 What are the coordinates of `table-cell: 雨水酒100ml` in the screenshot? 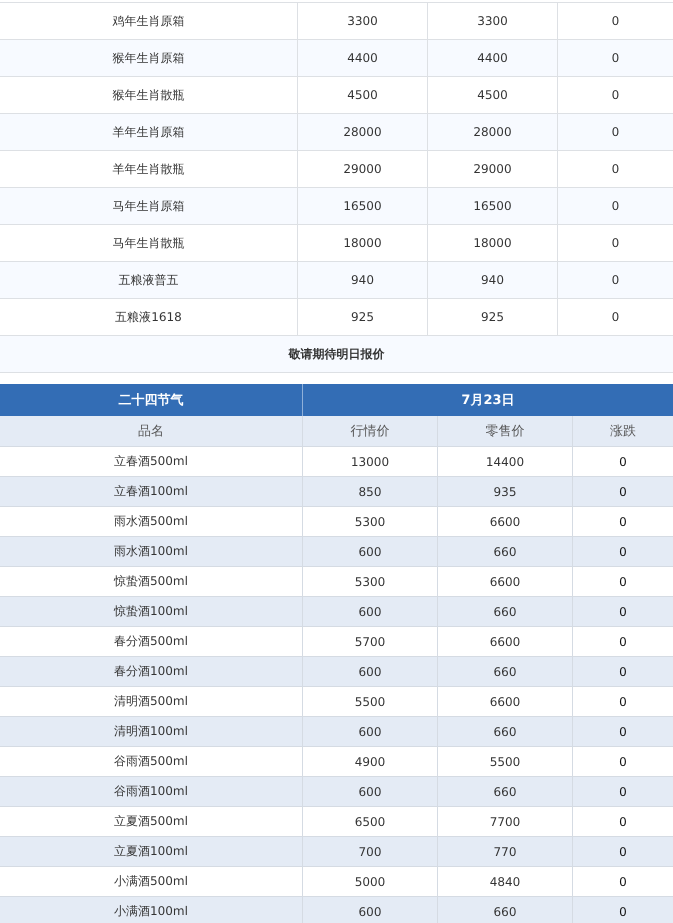 It's located at (151, 551).